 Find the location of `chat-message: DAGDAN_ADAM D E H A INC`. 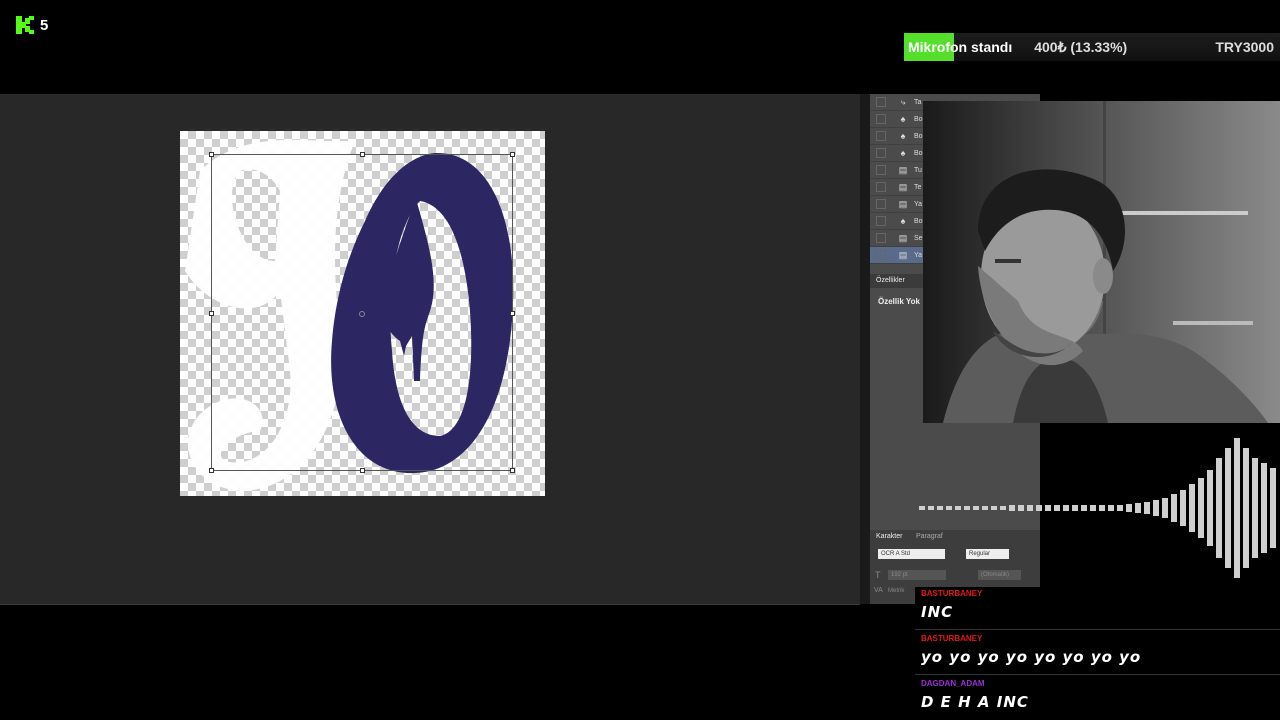

chat-message: DAGDAN_ADAM D E H A INC is located at coordinates (1097, 698).